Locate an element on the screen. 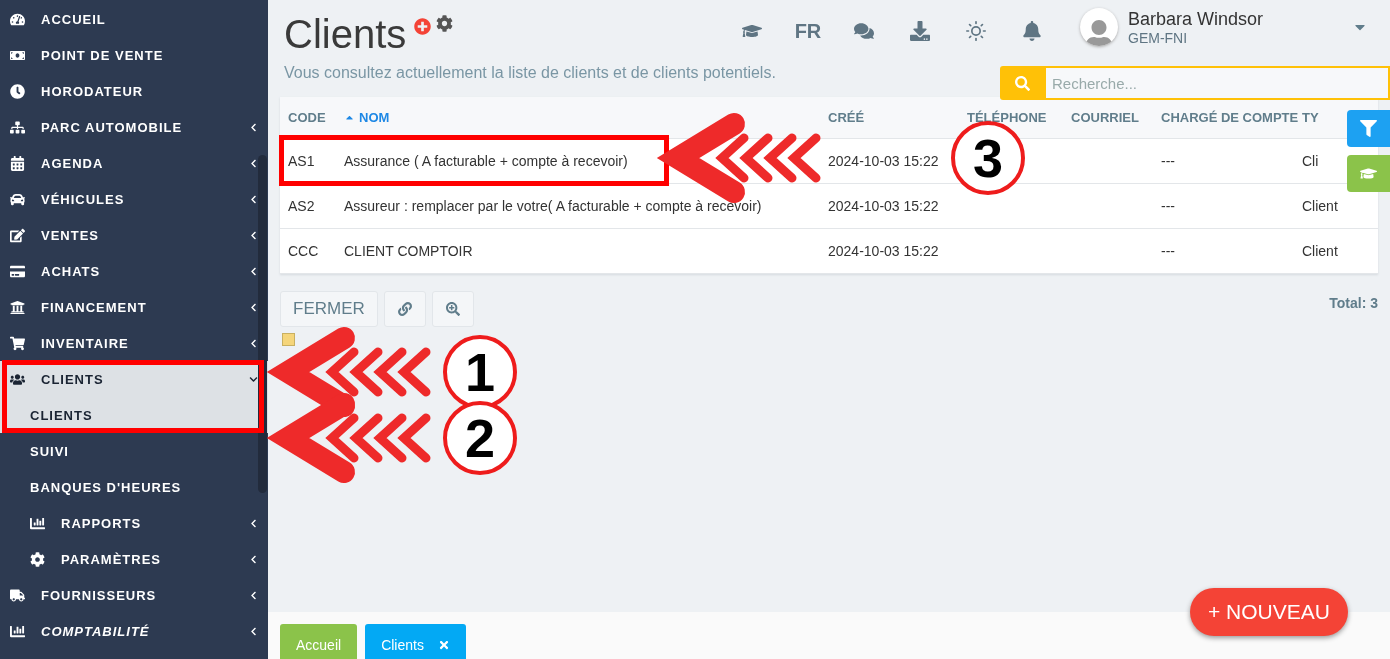 This screenshot has width=1390, height=659. column-header: COURRIEL is located at coordinates (1105, 117).